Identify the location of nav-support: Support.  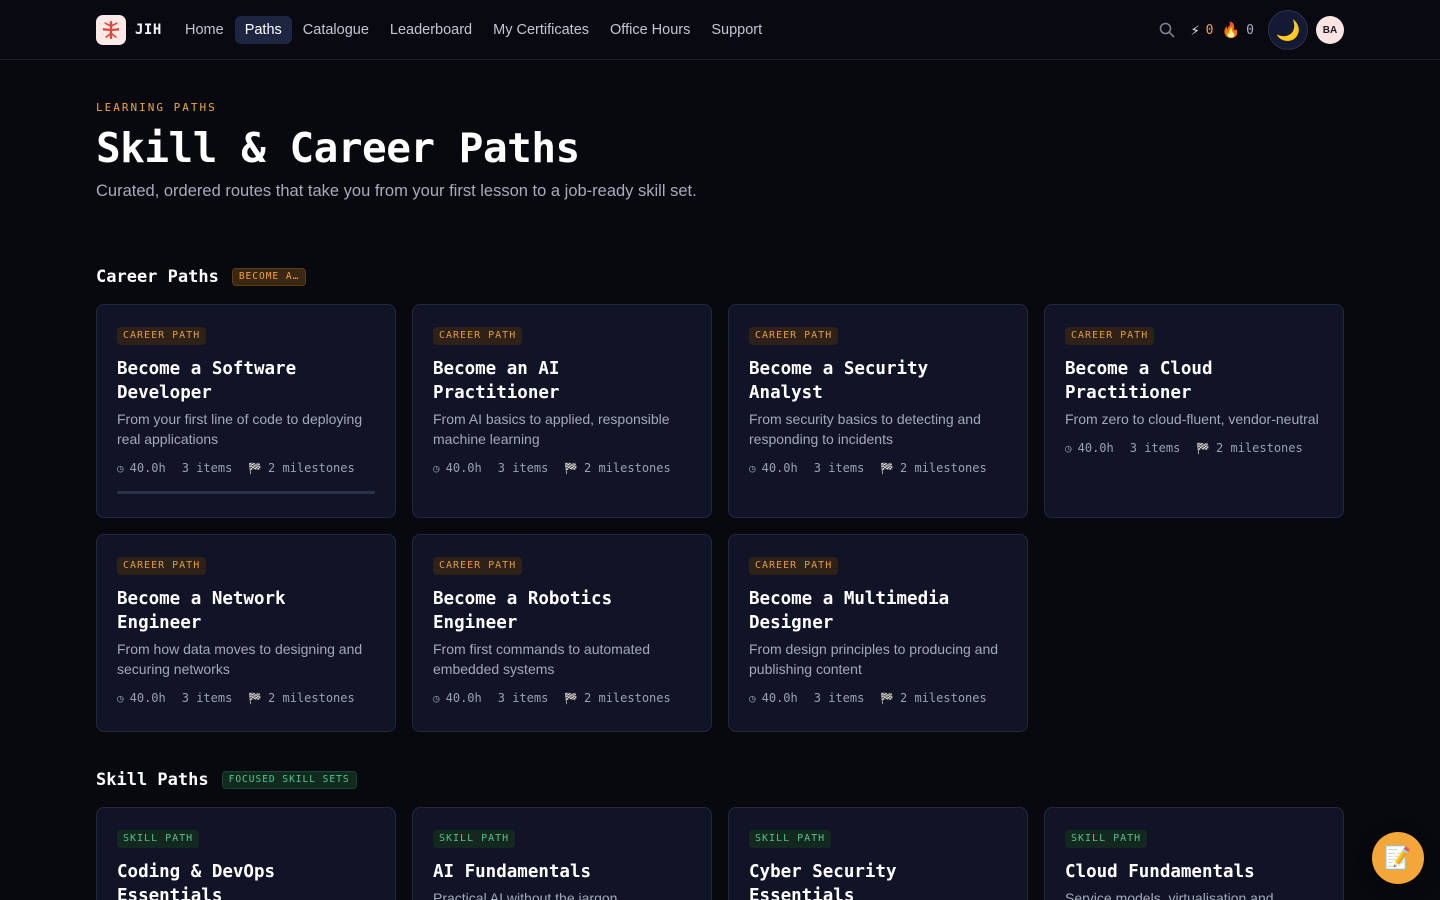
(736, 30).